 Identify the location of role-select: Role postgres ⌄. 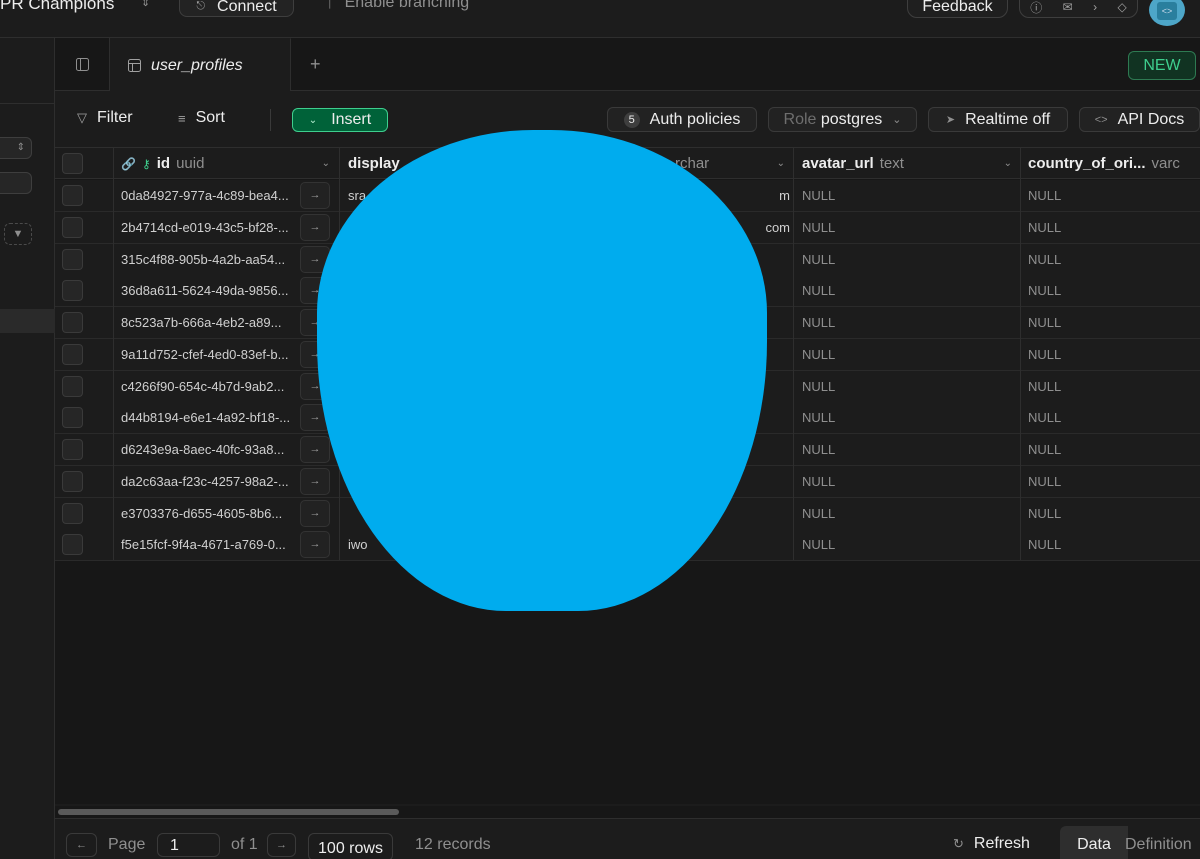
(842, 119).